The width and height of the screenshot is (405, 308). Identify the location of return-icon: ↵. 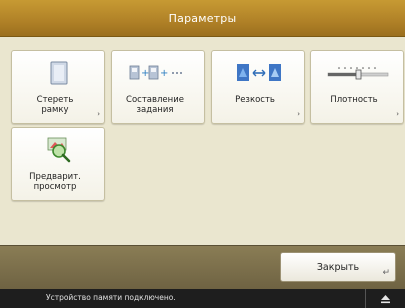
(386, 273).